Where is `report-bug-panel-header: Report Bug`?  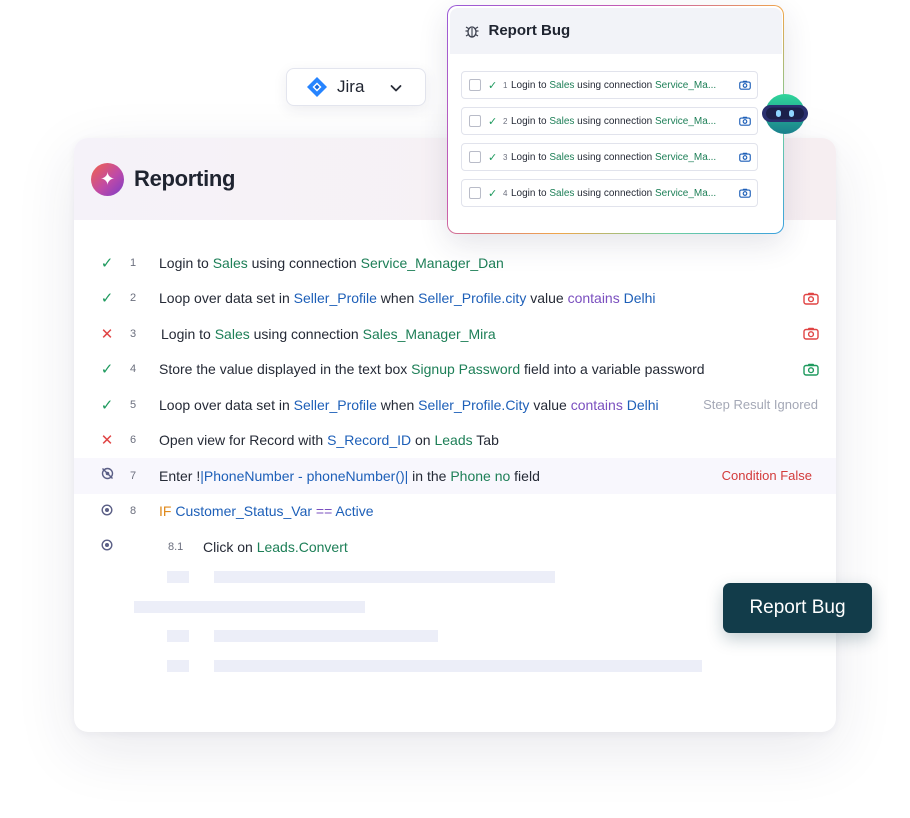 report-bug-panel-header: Report Bug is located at coordinates (615, 30).